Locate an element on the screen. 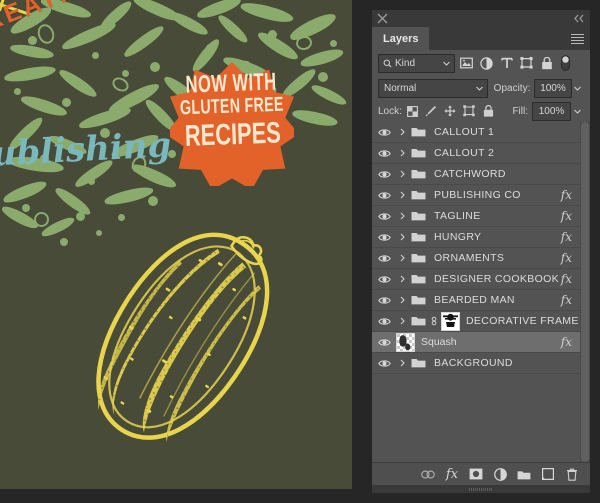 This screenshot has height=503, width=600. layer-mask-thumbnail is located at coordinates (450, 321).